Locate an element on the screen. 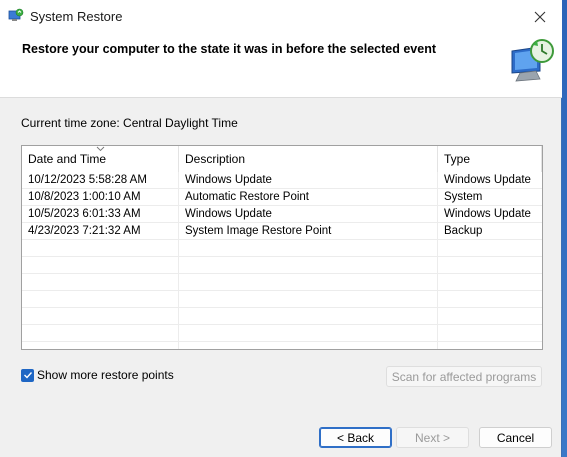 The width and height of the screenshot is (567, 457). column-header-type: Type is located at coordinates (490, 159).